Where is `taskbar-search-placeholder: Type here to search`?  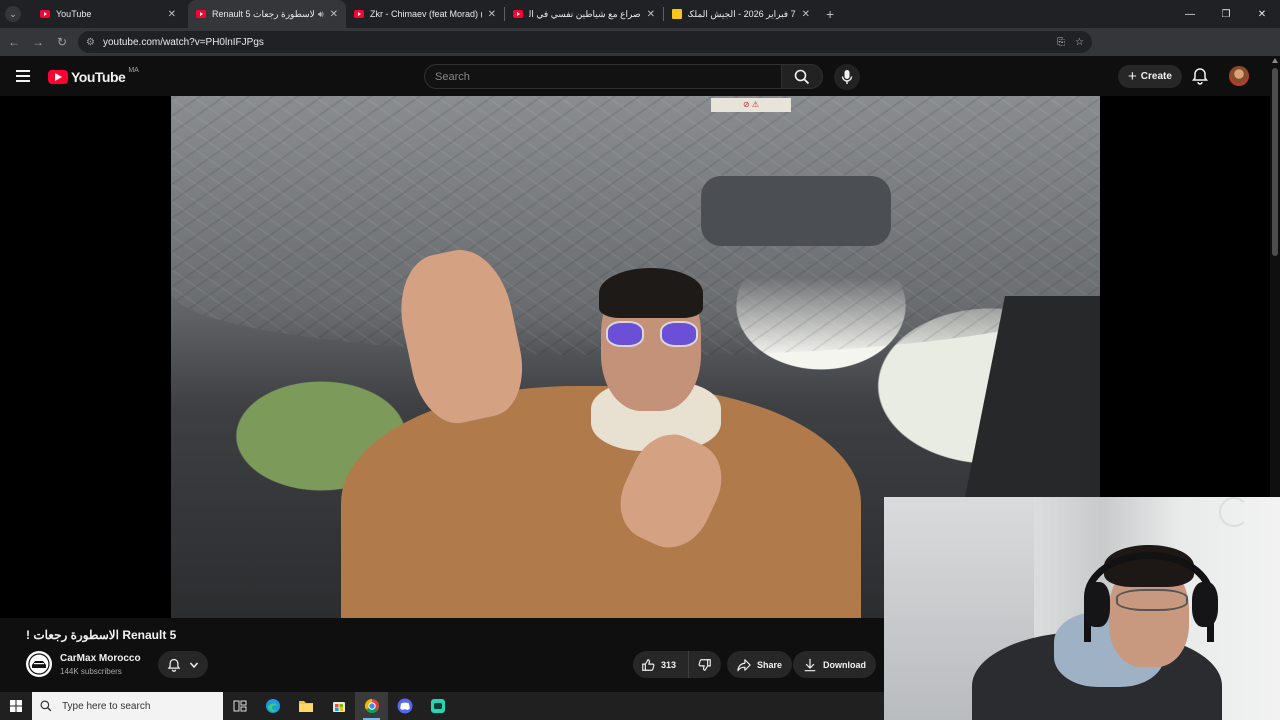
taskbar-search-placeholder: Type here to search is located at coordinates (106, 706).